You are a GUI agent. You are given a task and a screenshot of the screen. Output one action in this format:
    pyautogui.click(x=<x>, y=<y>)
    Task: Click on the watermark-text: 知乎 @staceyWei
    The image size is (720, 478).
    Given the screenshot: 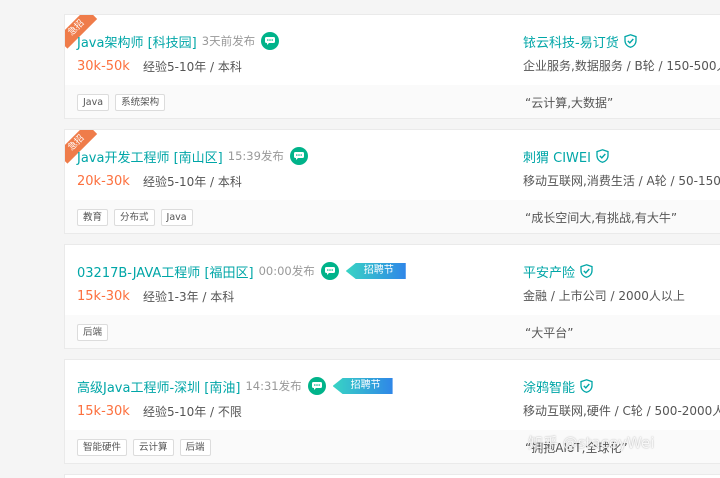 What is the action you would take?
    pyautogui.click(x=591, y=443)
    